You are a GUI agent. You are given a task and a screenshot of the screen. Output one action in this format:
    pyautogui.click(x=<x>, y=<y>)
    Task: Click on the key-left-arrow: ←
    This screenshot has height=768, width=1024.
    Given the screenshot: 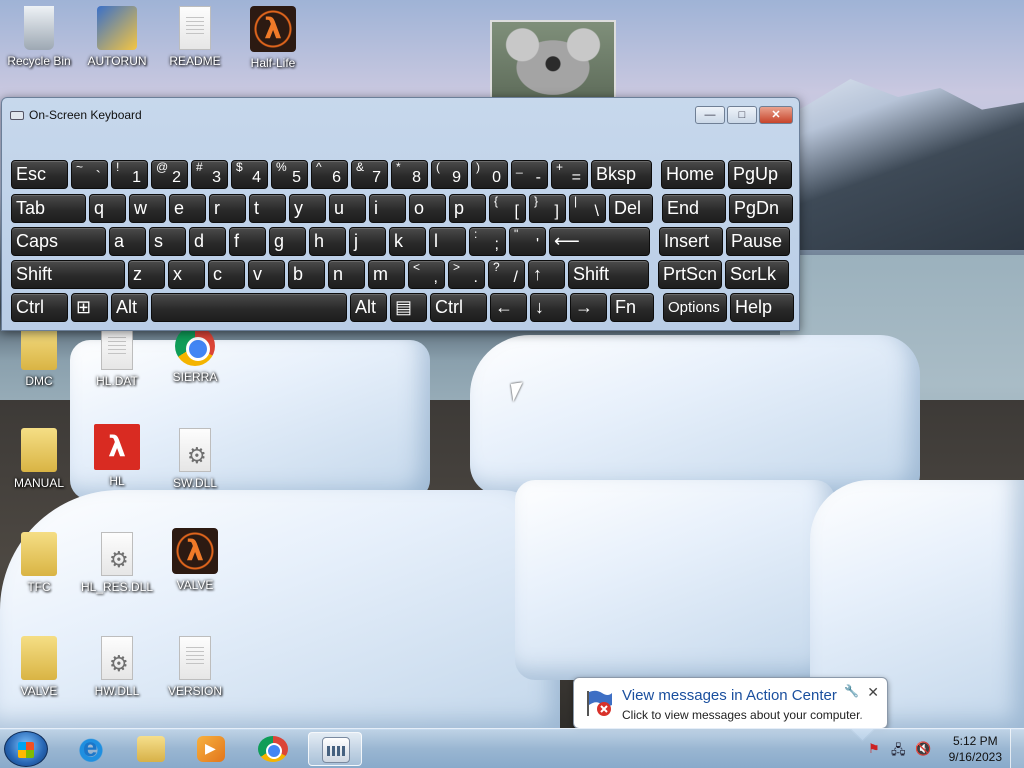 What is the action you would take?
    pyautogui.click(x=508, y=307)
    